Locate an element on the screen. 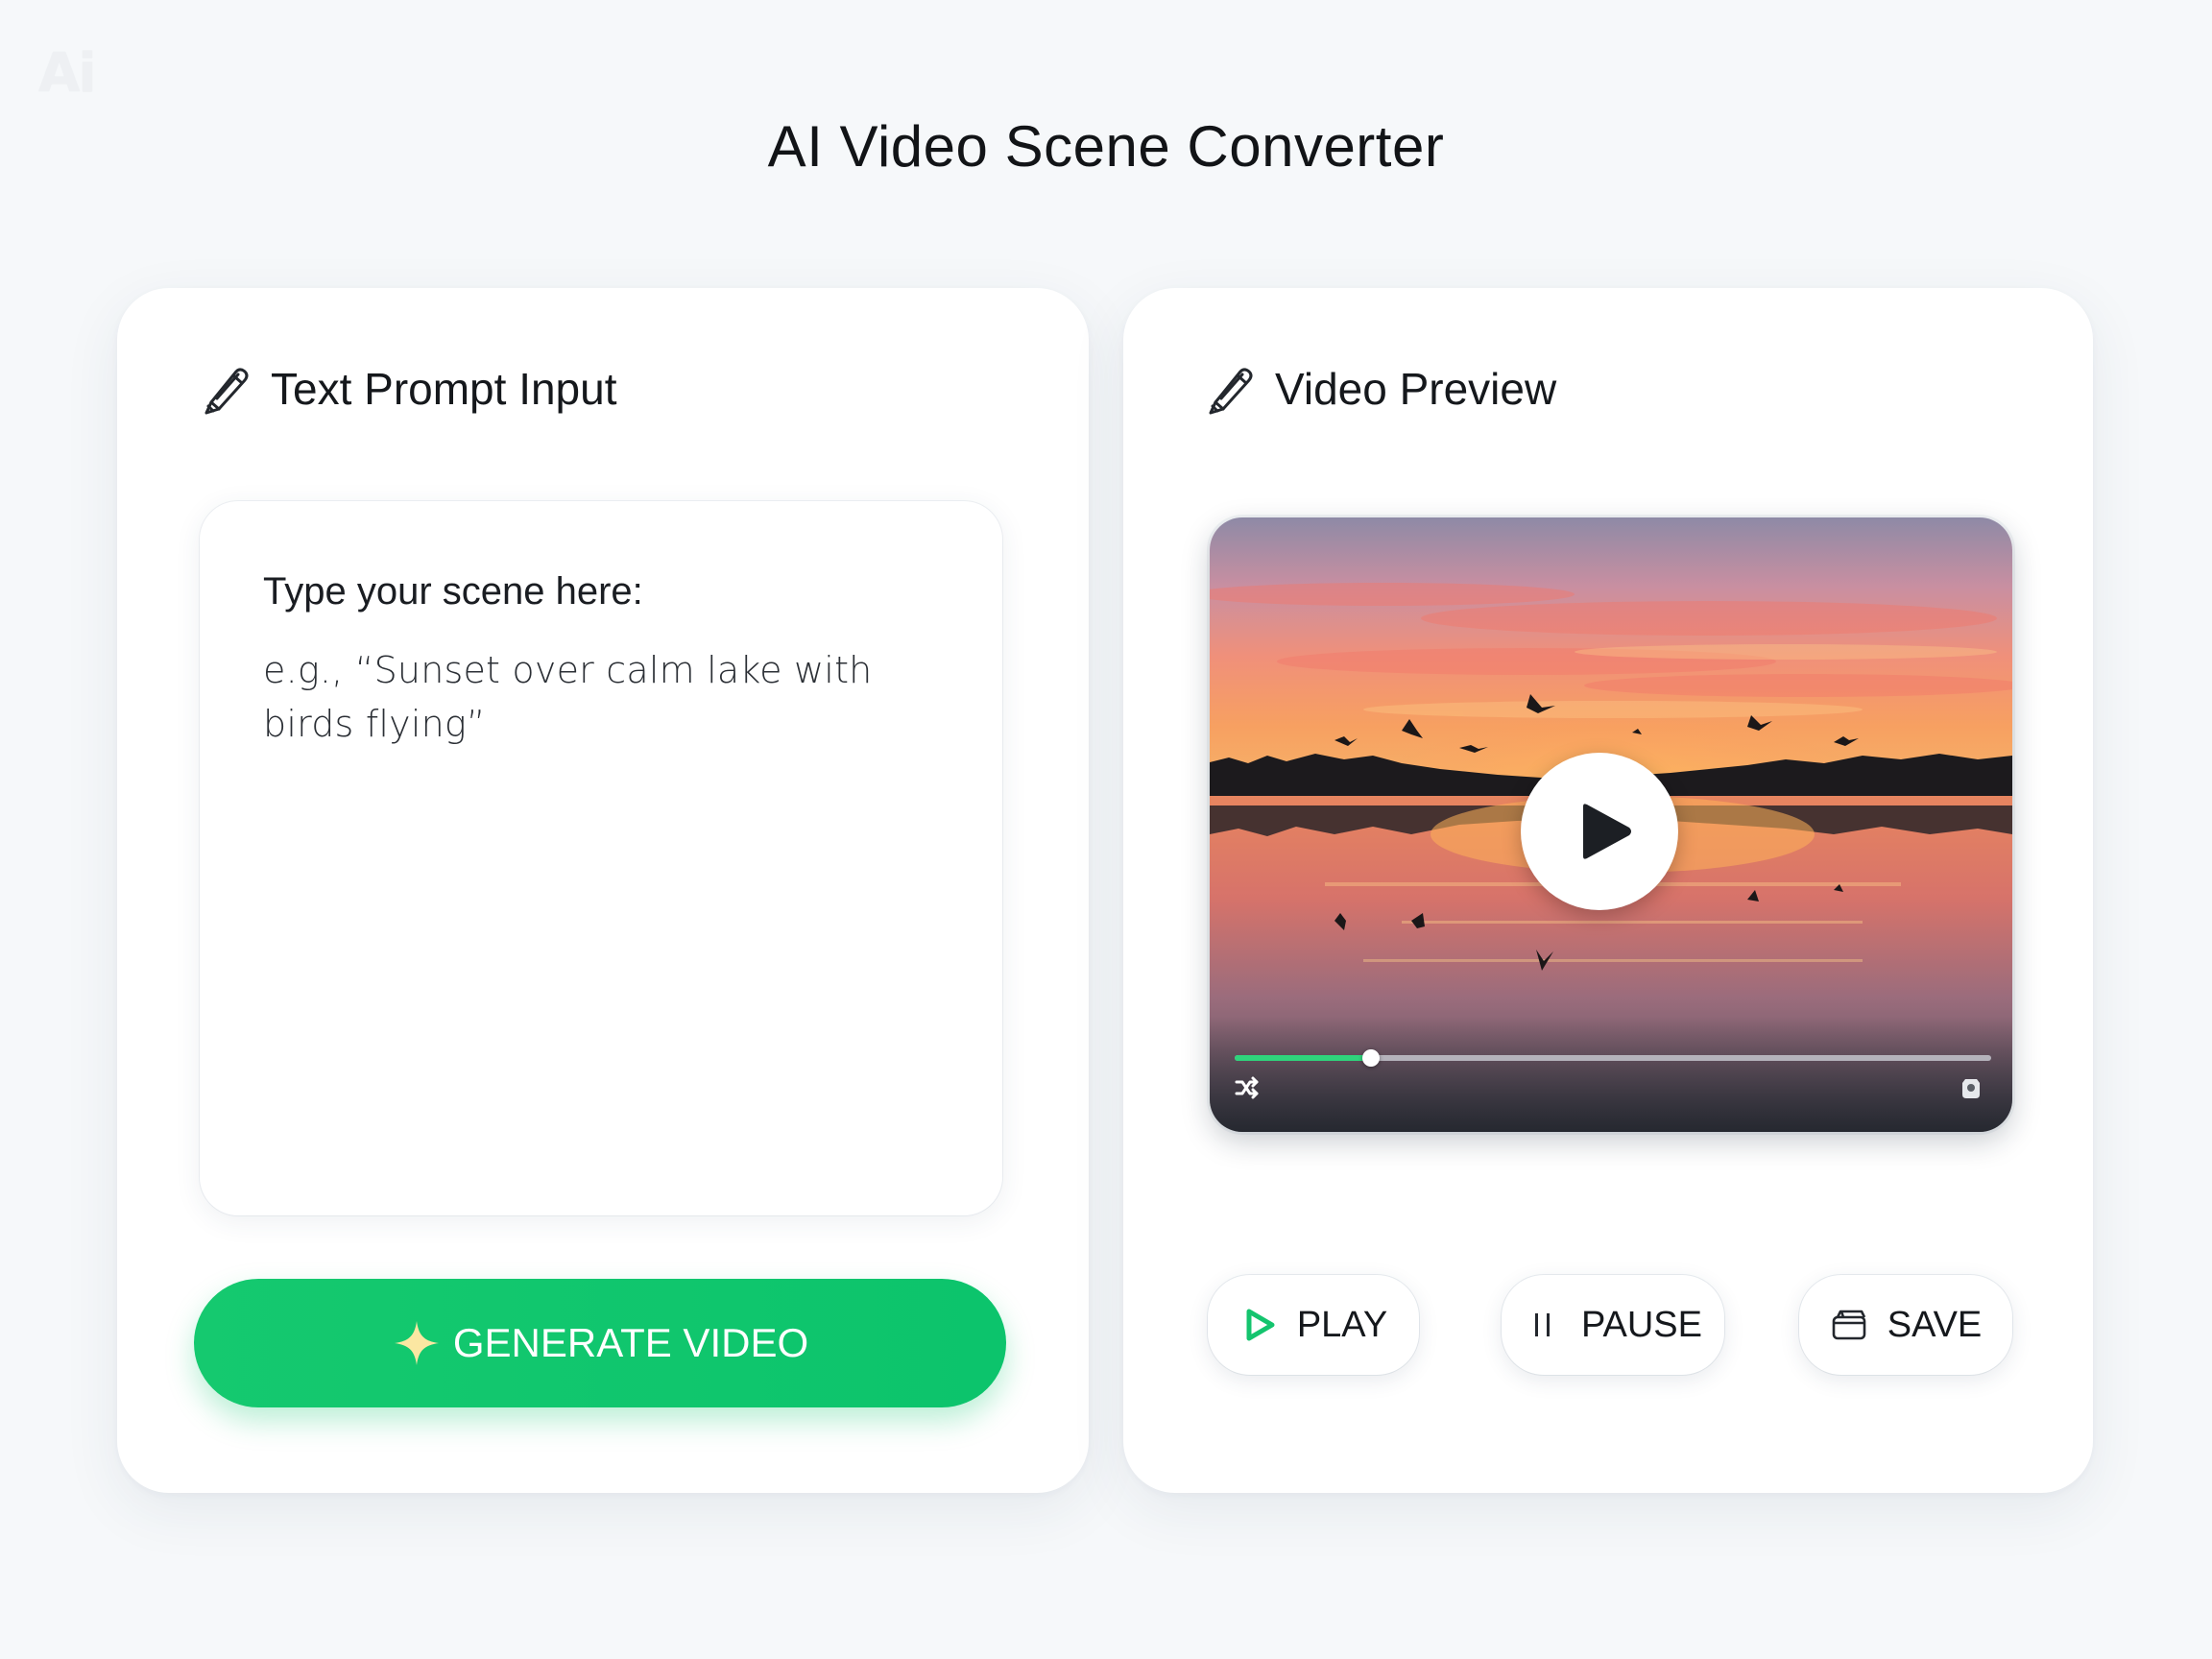 Image resolution: width=2212 pixels, height=1659 pixels. video-progress-bar is located at coordinates (1613, 1058).